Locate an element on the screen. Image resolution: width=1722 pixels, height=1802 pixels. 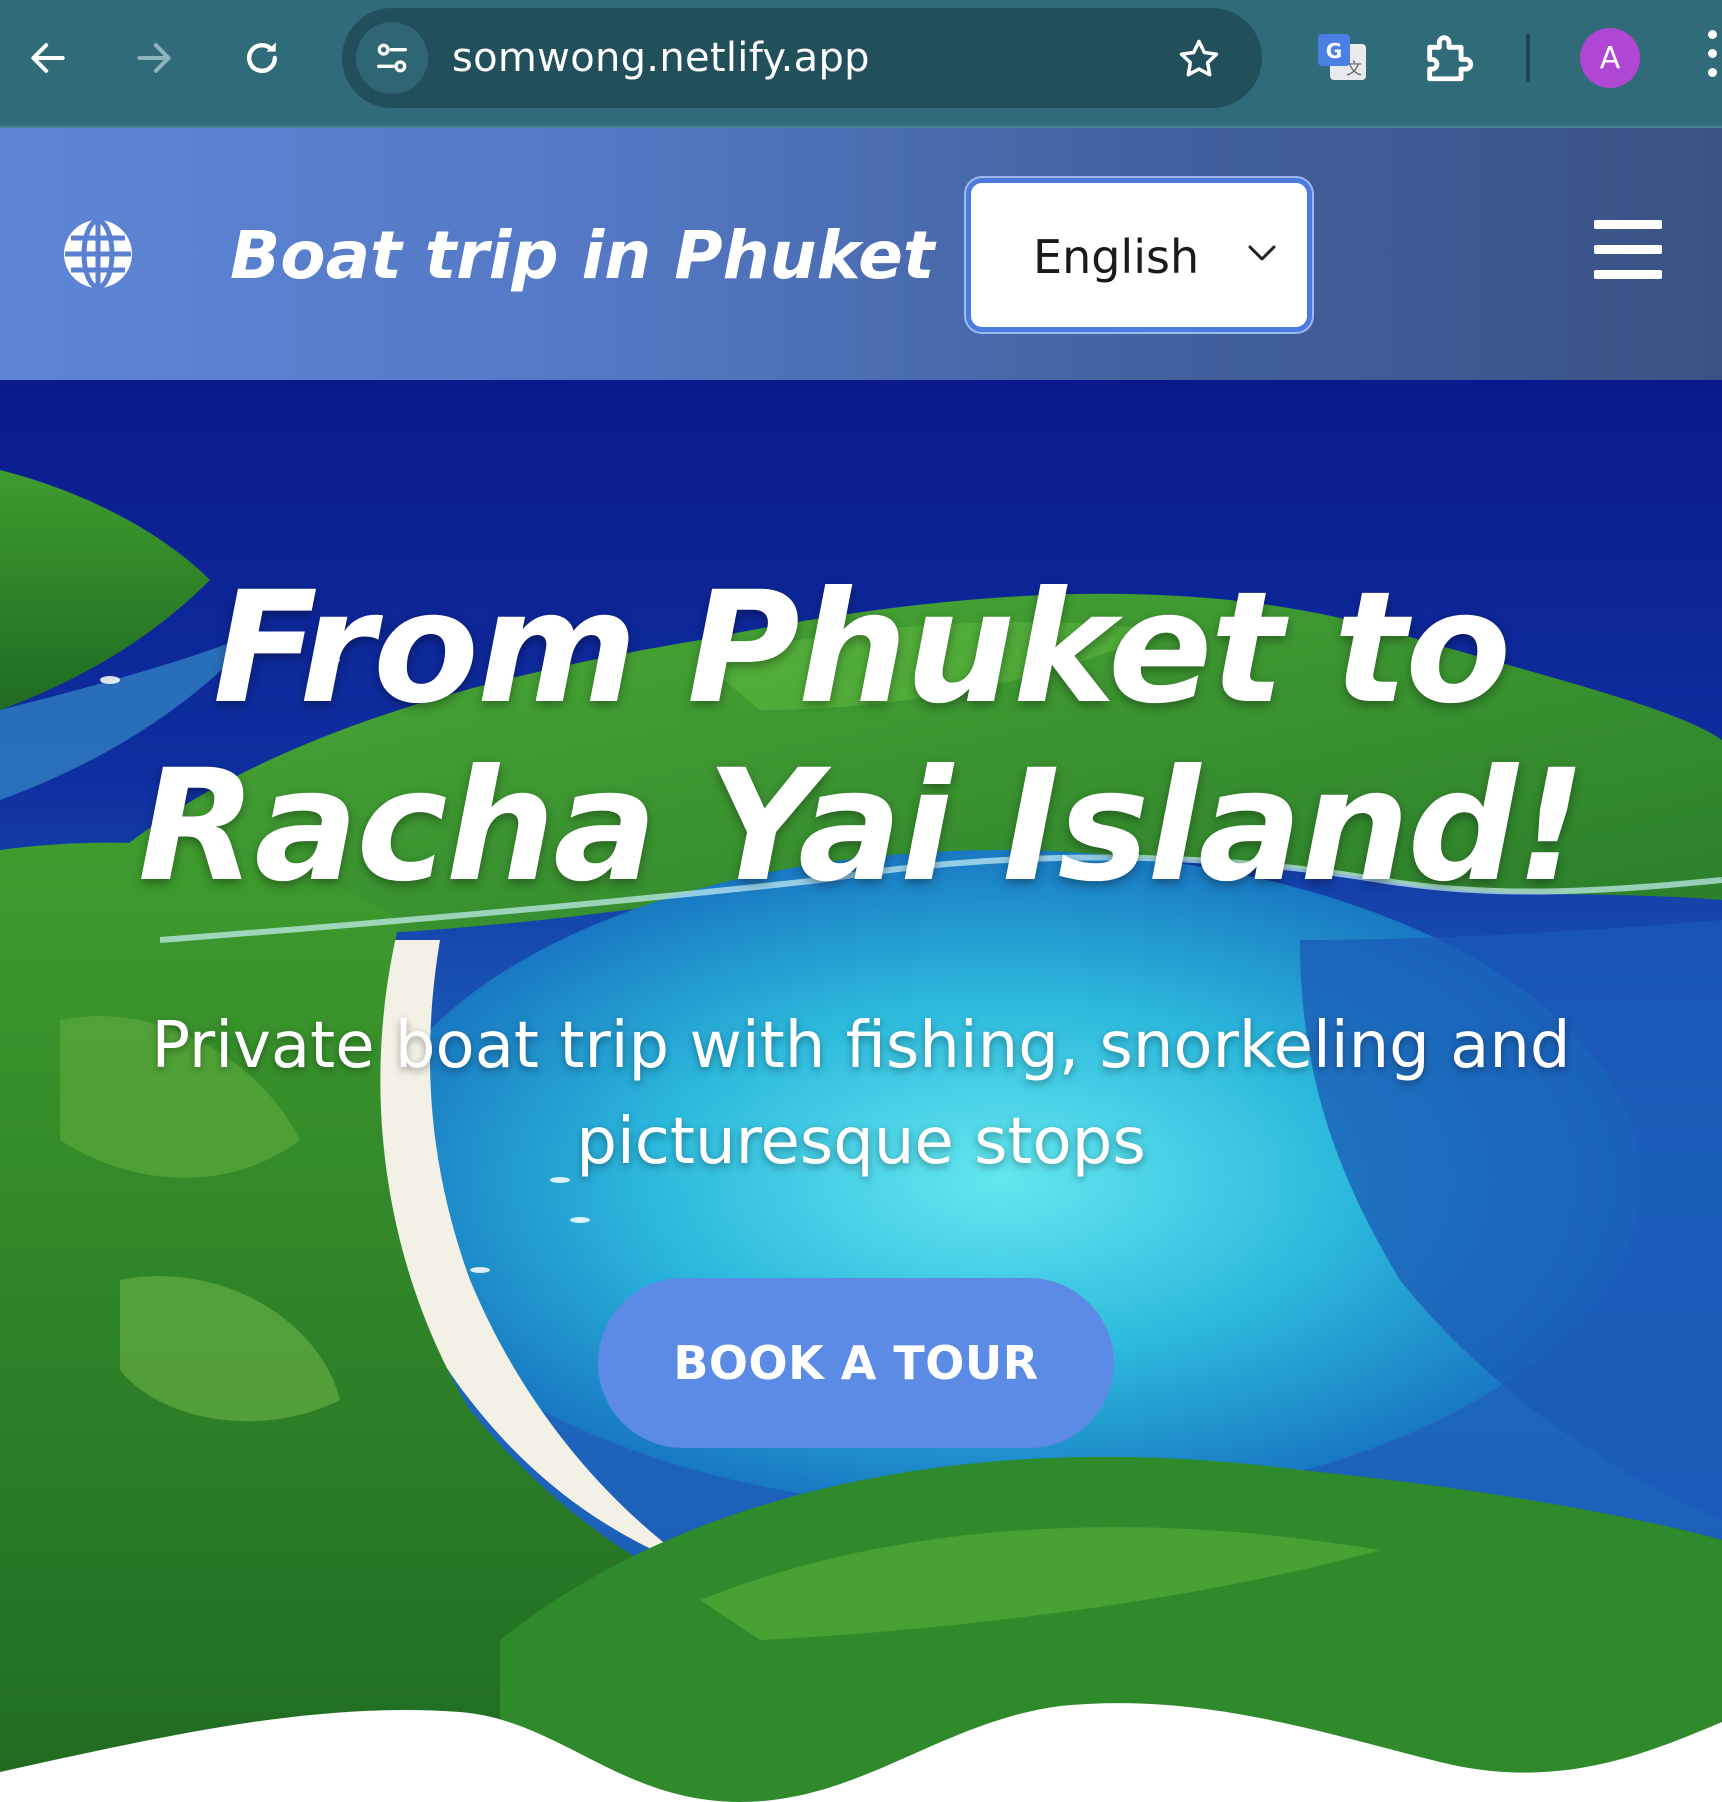
back-button is located at coordinates (48, 58).